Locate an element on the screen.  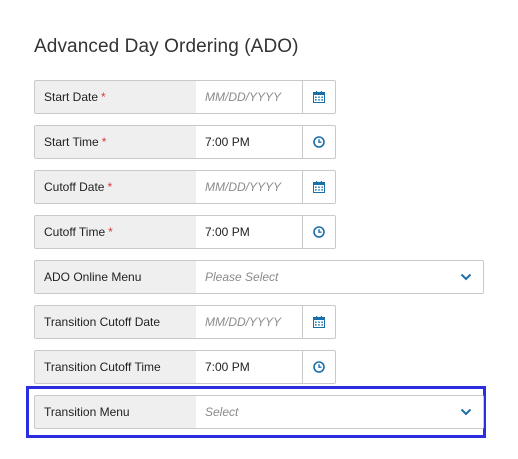
transition-cutoff-time-clock-button is located at coordinates (318, 367).